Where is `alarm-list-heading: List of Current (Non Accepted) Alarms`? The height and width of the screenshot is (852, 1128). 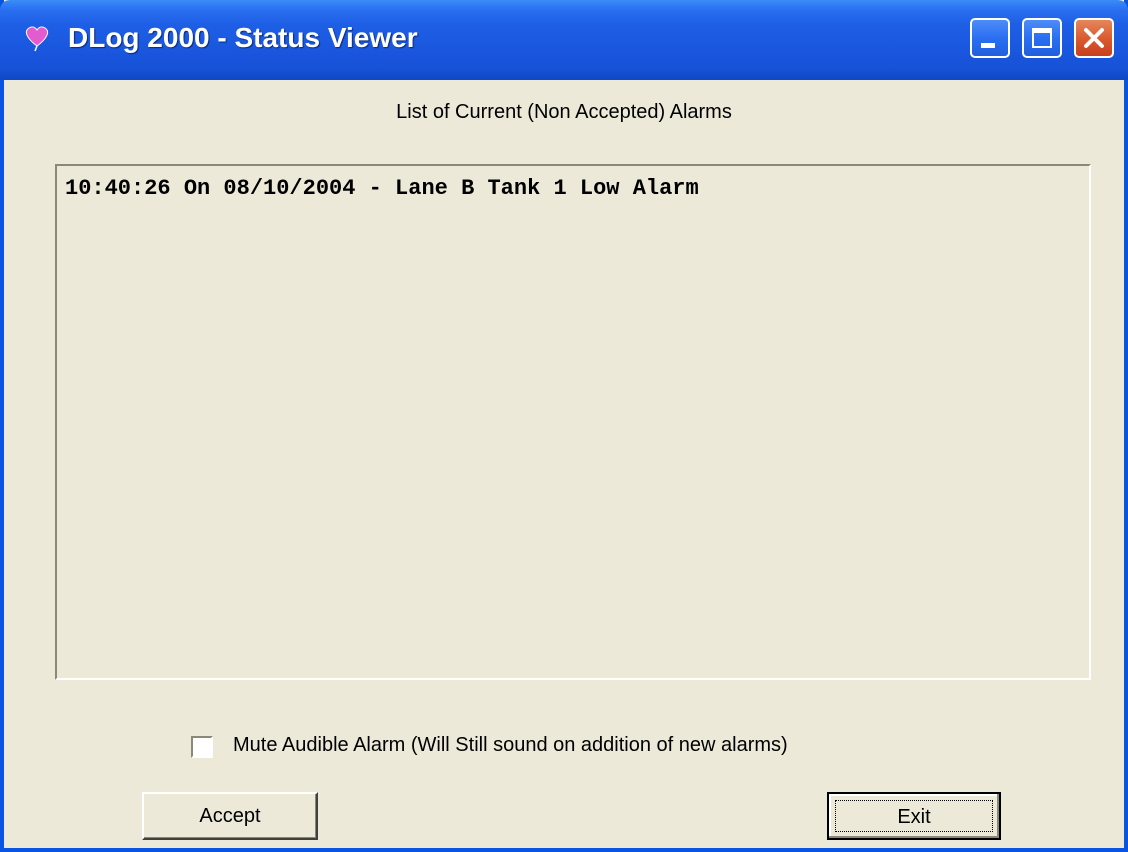
alarm-list-heading: List of Current (Non Accepted) Alarms is located at coordinates (564, 112).